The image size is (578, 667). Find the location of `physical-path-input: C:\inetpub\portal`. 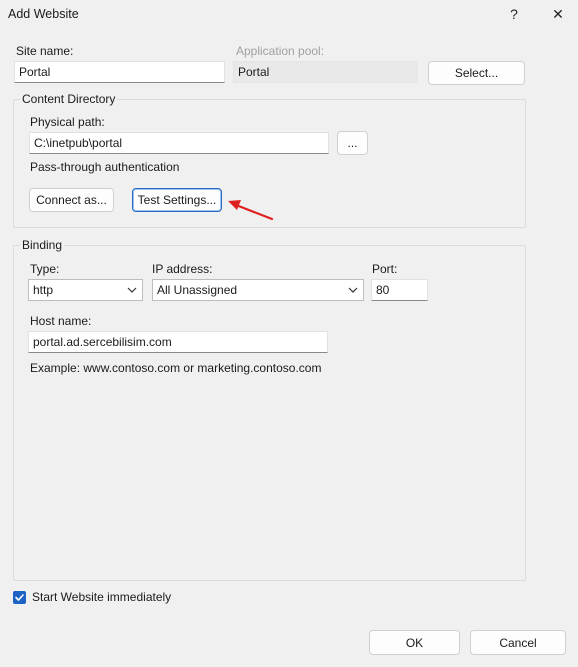

physical-path-input: C:\inetpub\portal is located at coordinates (179, 143).